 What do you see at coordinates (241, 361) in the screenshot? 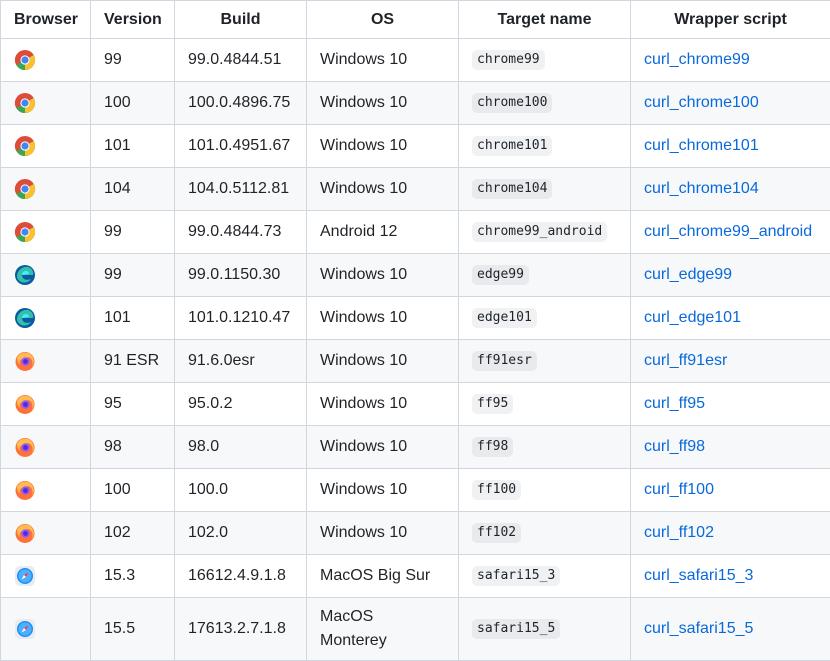
I see `build-cell: 91.6.0esr` at bounding box center [241, 361].